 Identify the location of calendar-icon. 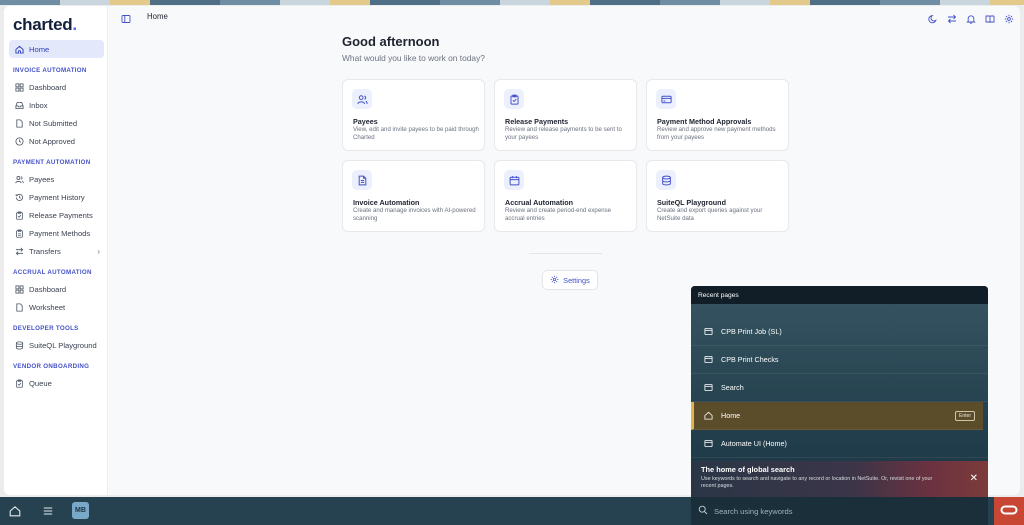
(514, 180).